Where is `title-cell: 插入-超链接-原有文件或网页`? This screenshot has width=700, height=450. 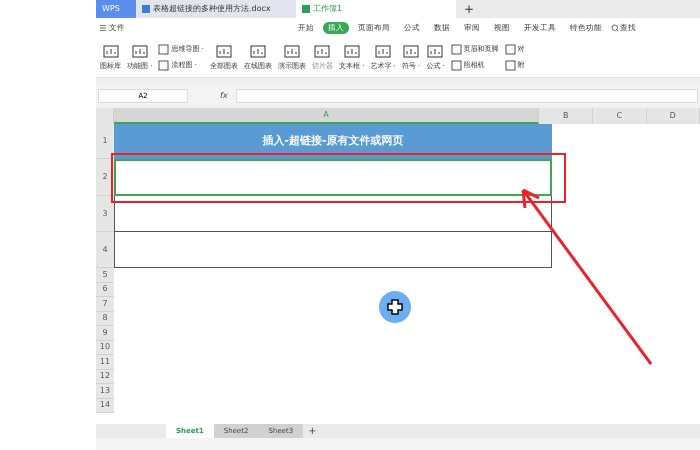 title-cell: 插入-超链接-原有文件或网页 is located at coordinates (333, 141).